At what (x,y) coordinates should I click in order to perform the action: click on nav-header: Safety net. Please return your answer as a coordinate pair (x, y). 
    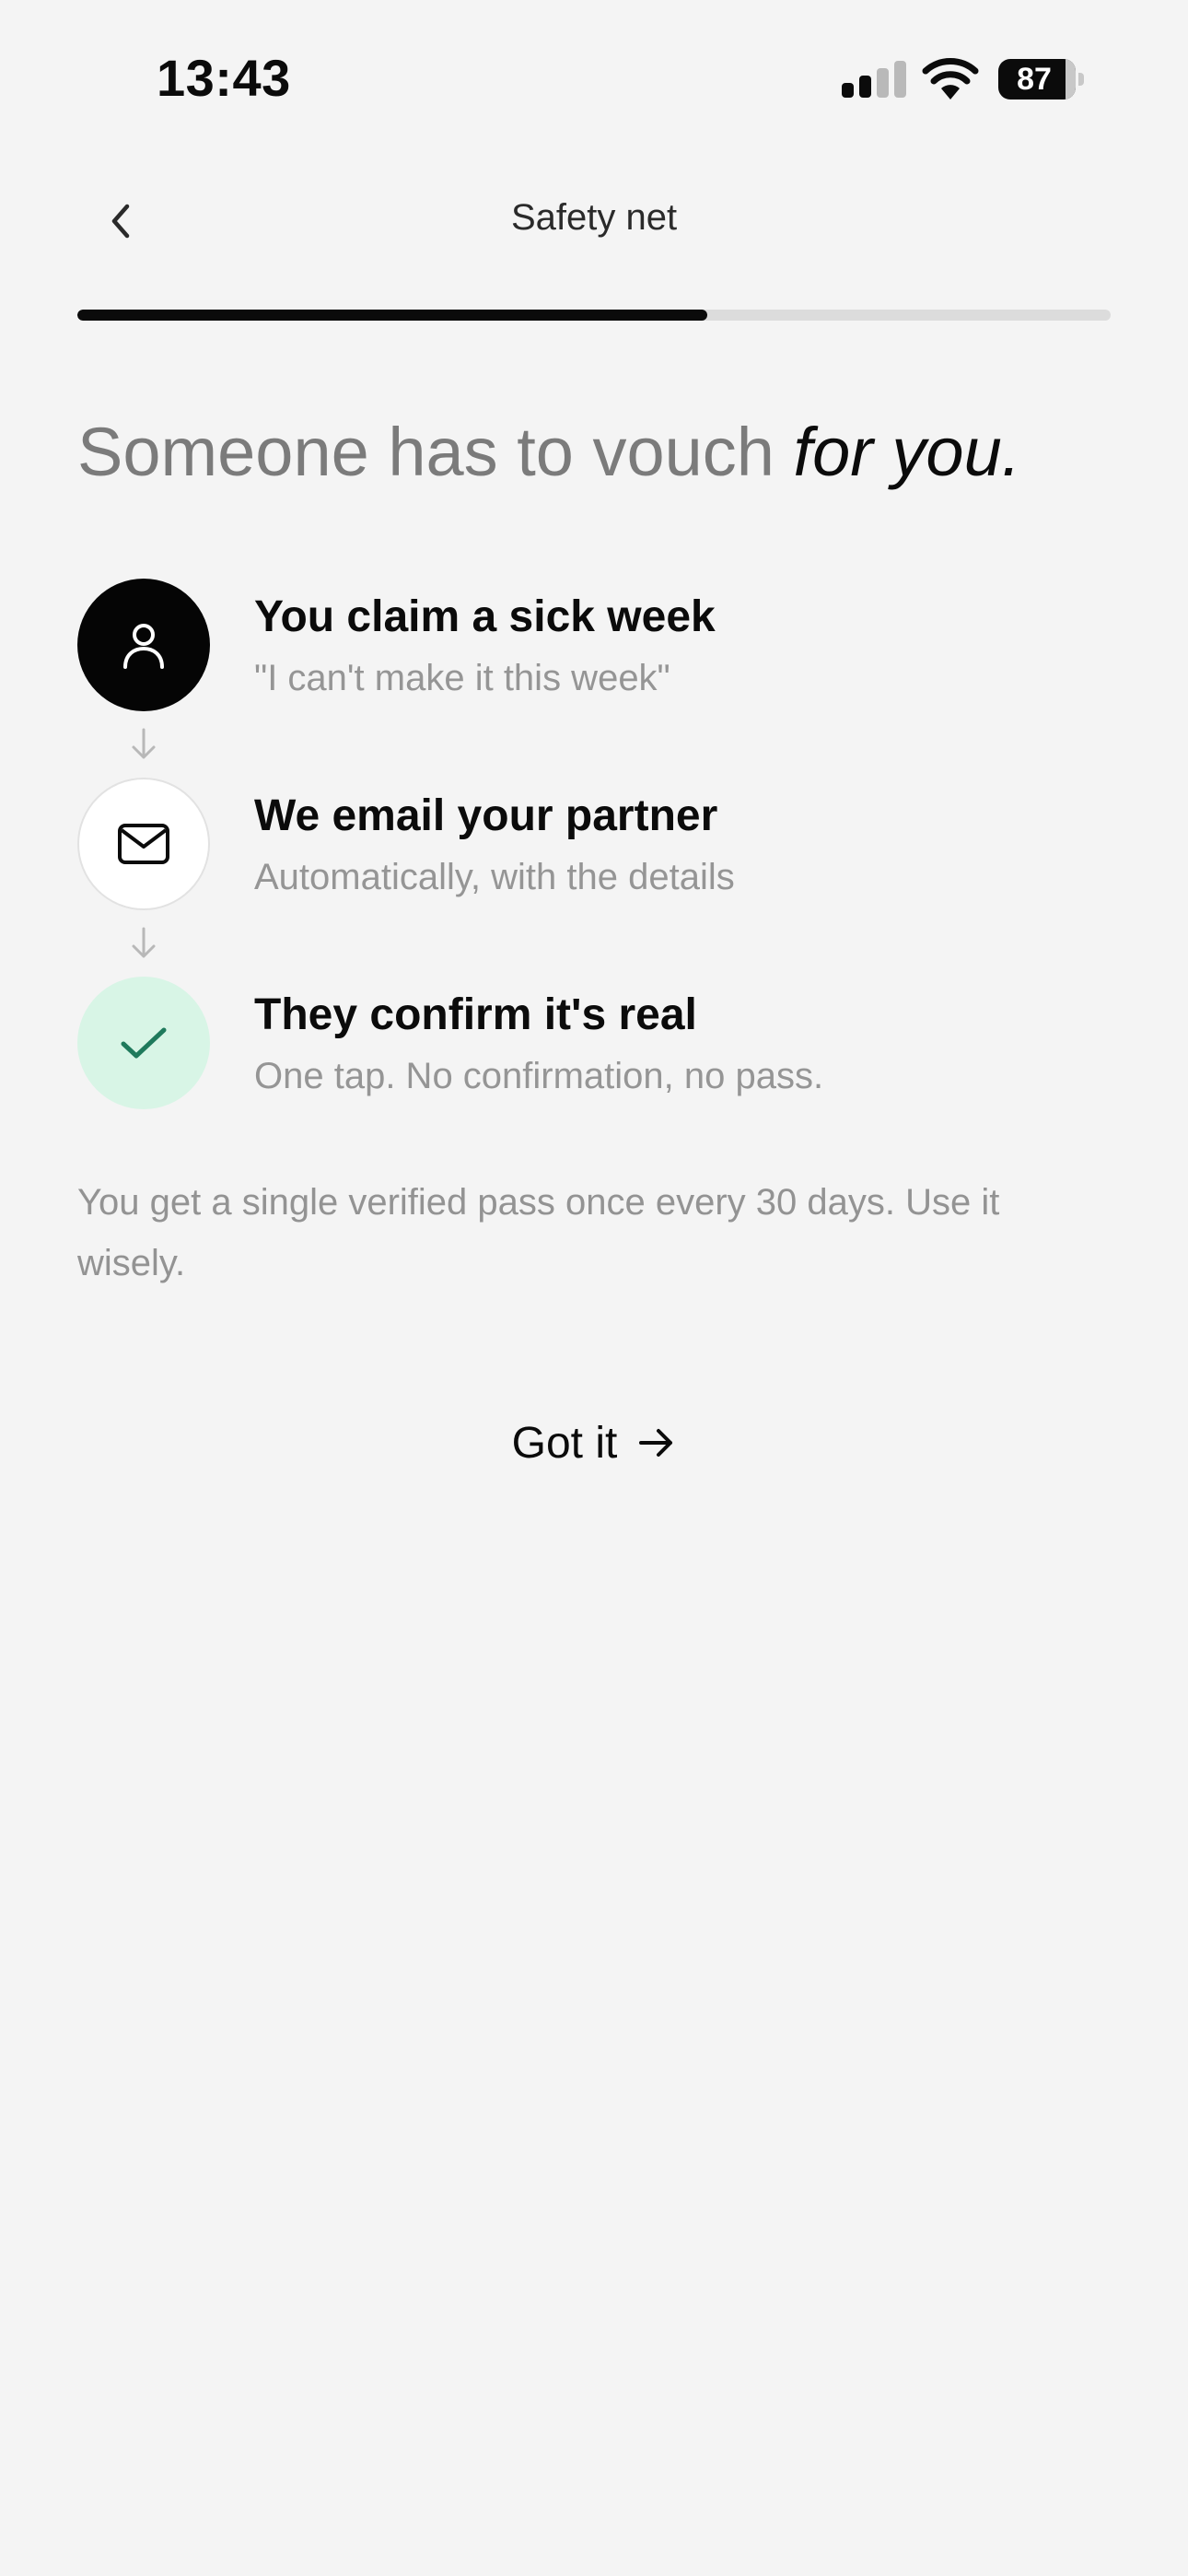
    Looking at the image, I should click on (594, 221).